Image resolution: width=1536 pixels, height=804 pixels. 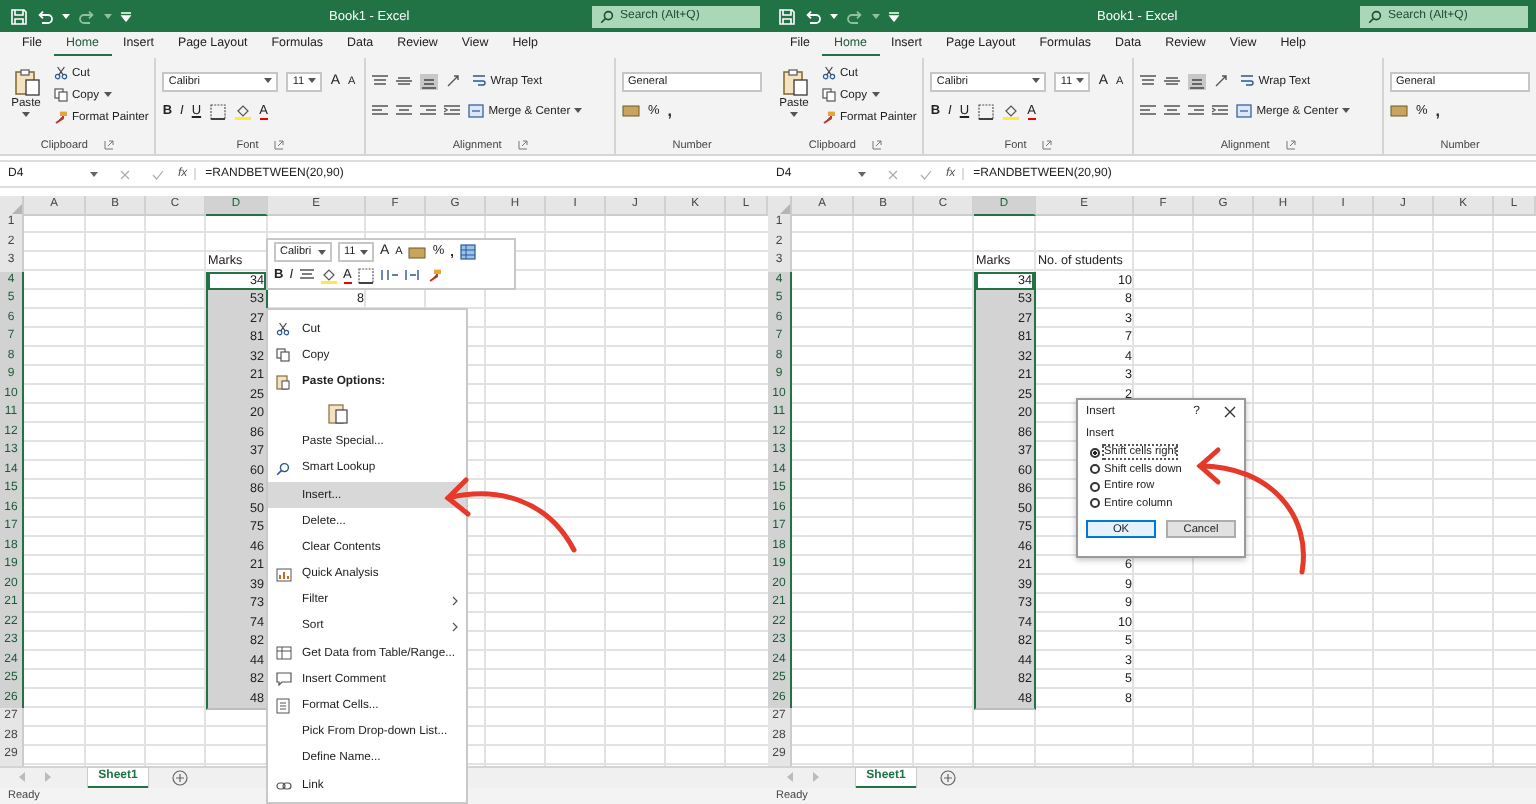 I want to click on table-icon, so click(x=284, y=653).